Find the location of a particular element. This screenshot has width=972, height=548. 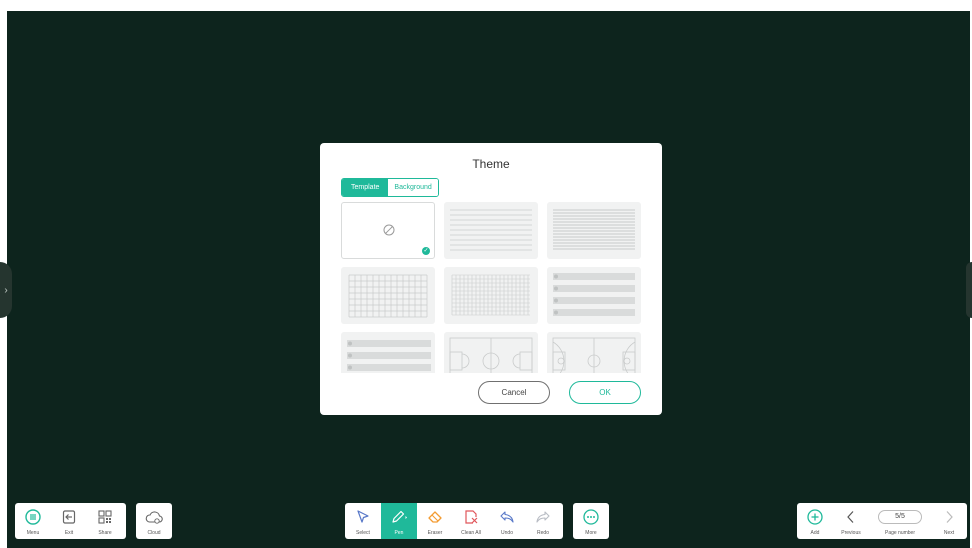

next-page-button: Next is located at coordinates (949, 521).